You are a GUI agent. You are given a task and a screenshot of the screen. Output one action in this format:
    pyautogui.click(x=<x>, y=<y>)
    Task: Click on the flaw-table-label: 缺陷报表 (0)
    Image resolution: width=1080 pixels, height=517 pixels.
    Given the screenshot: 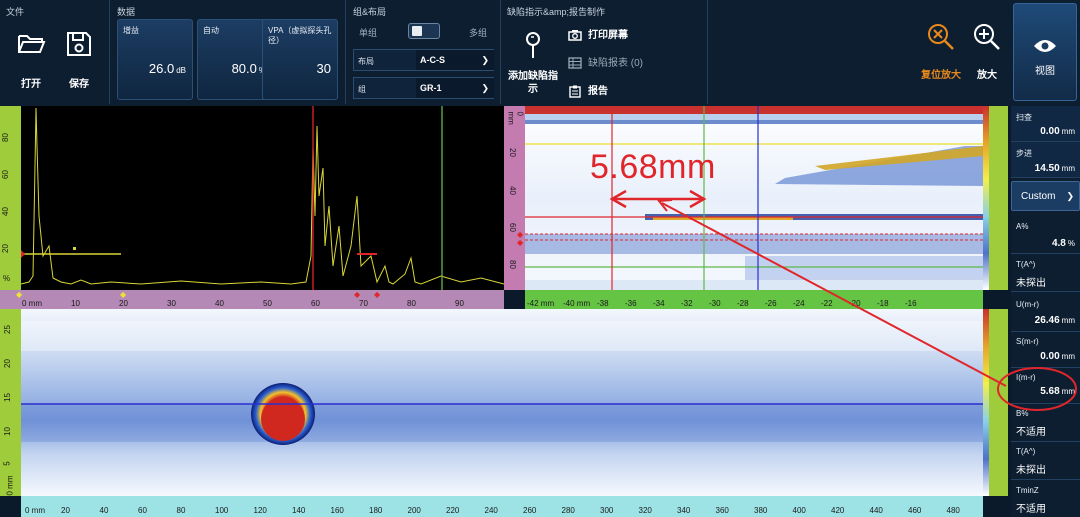 What is the action you would take?
    pyautogui.click(x=615, y=63)
    